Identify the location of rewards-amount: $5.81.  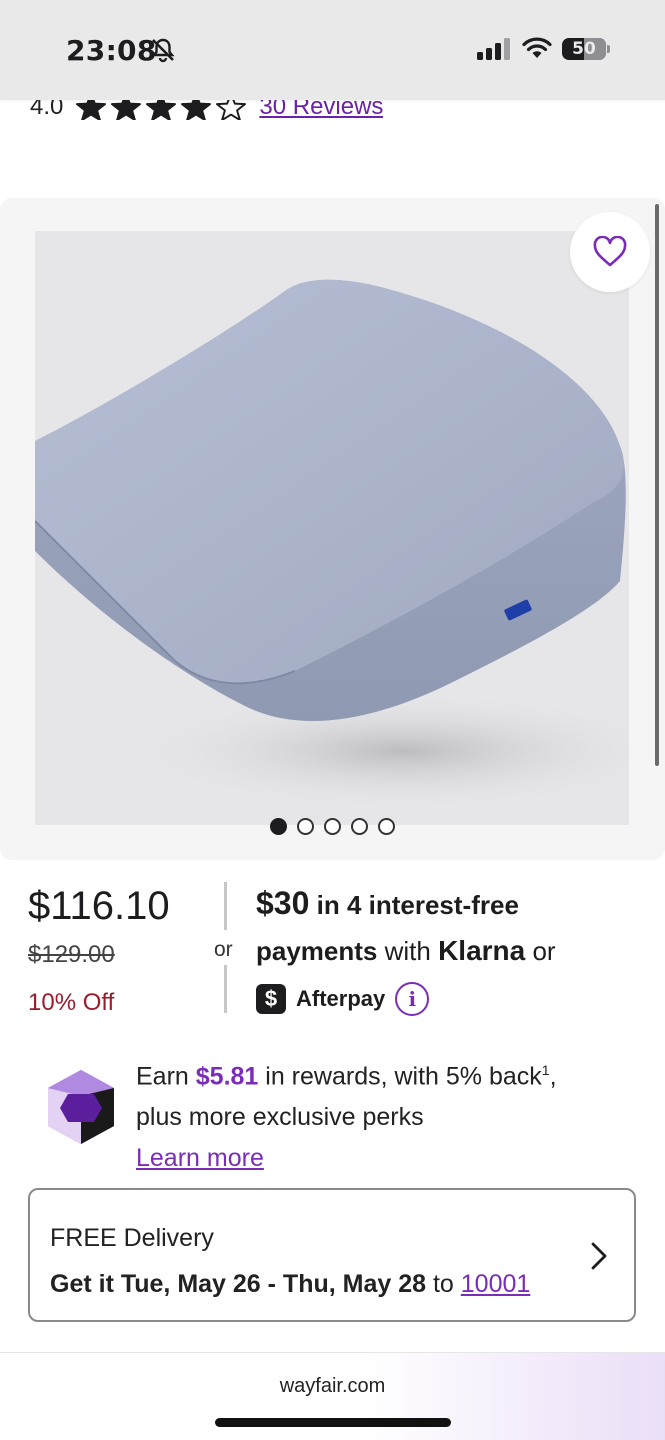
(227, 1076).